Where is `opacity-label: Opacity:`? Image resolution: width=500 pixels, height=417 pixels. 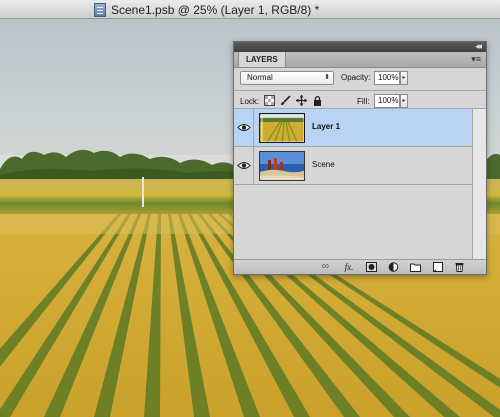
opacity-label: Opacity: is located at coordinates (356, 77).